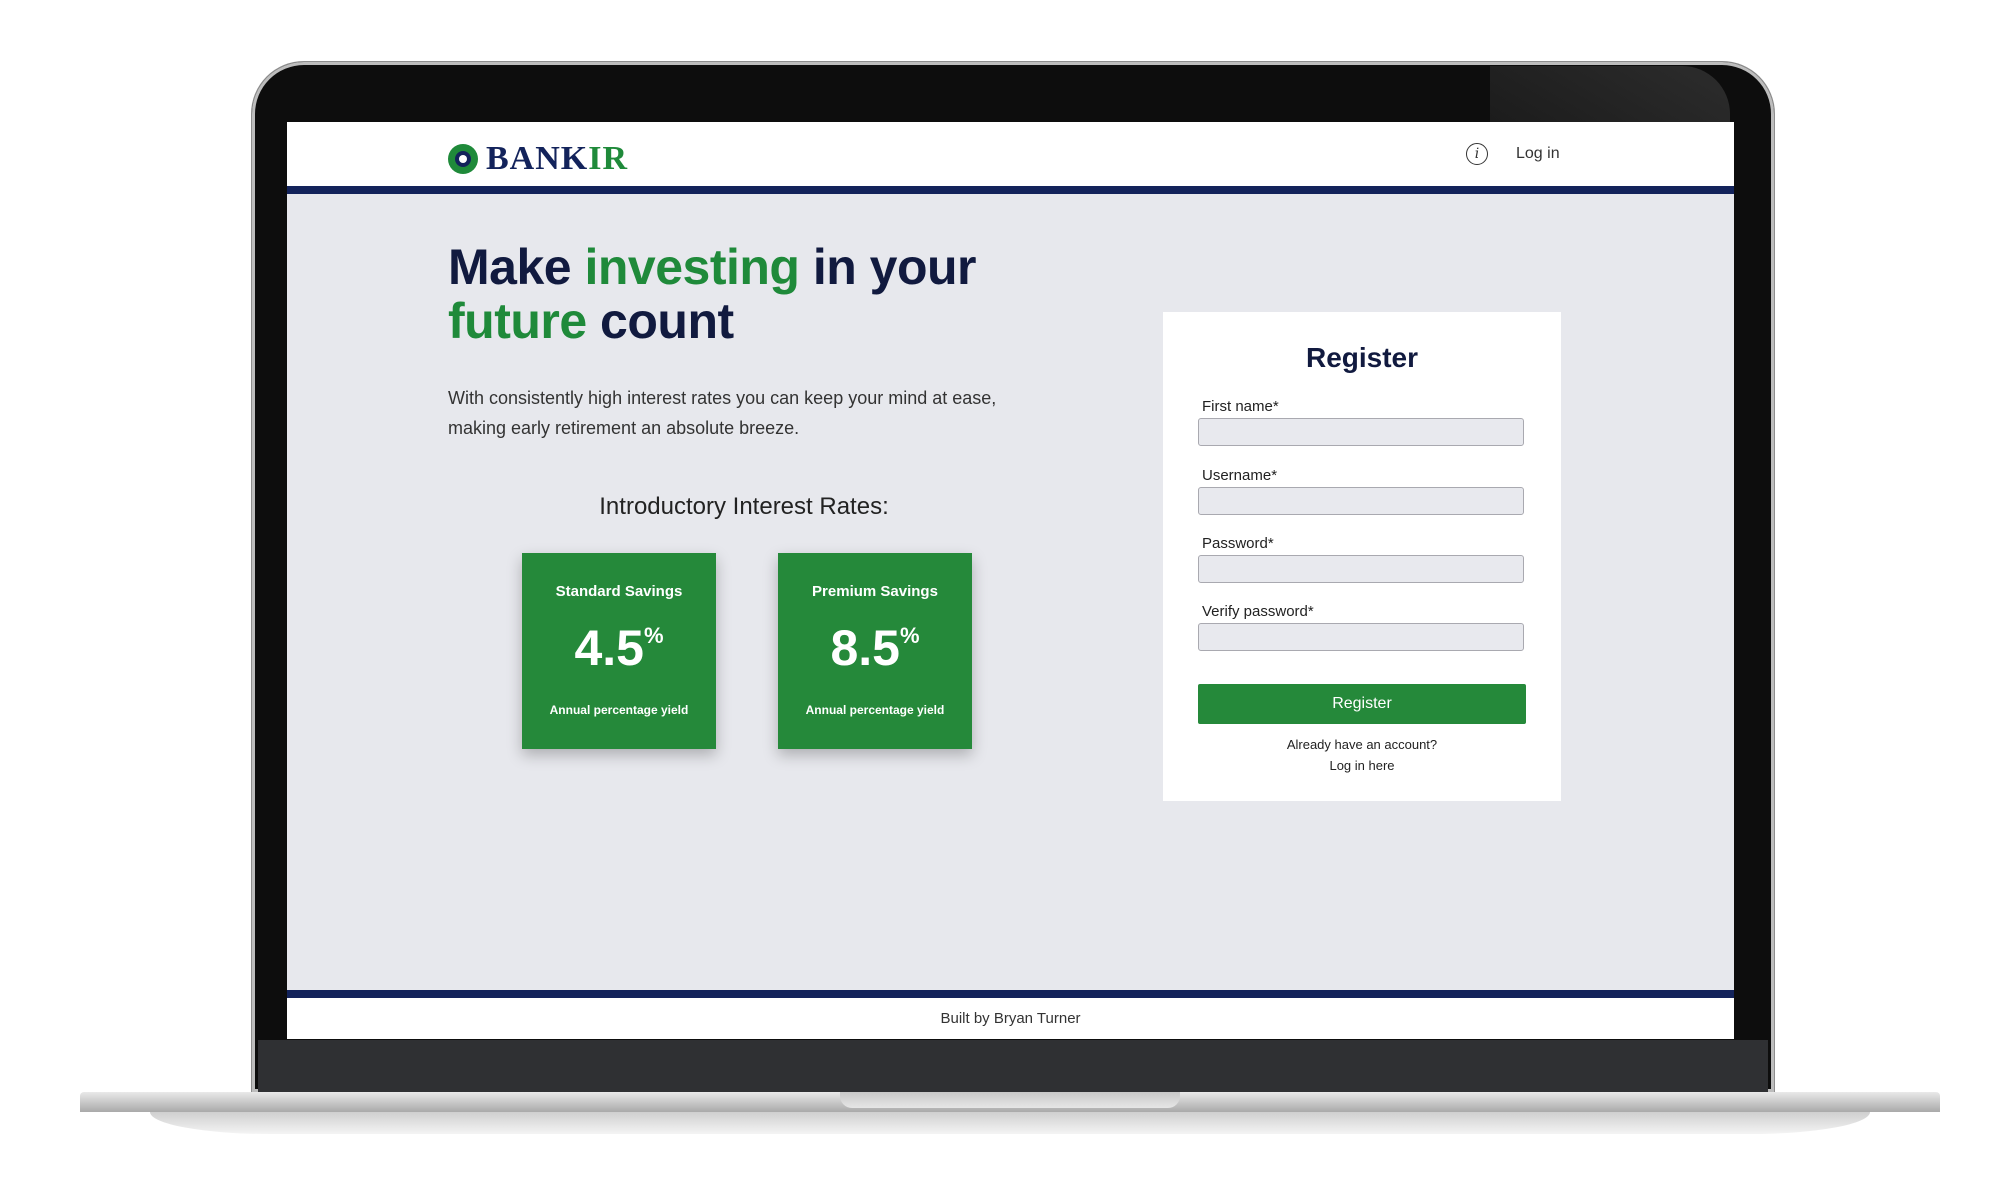 Image resolution: width=2001 pixels, height=1185 pixels. Describe the element at coordinates (744, 506) in the screenshot. I see `rates-heading: Introductory Interest Rates:` at that location.